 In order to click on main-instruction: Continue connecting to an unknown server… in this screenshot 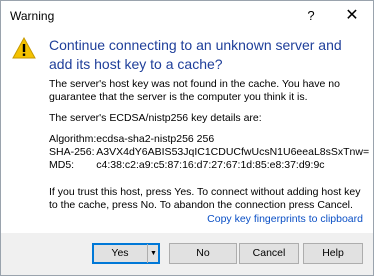, I will do `click(195, 54)`.